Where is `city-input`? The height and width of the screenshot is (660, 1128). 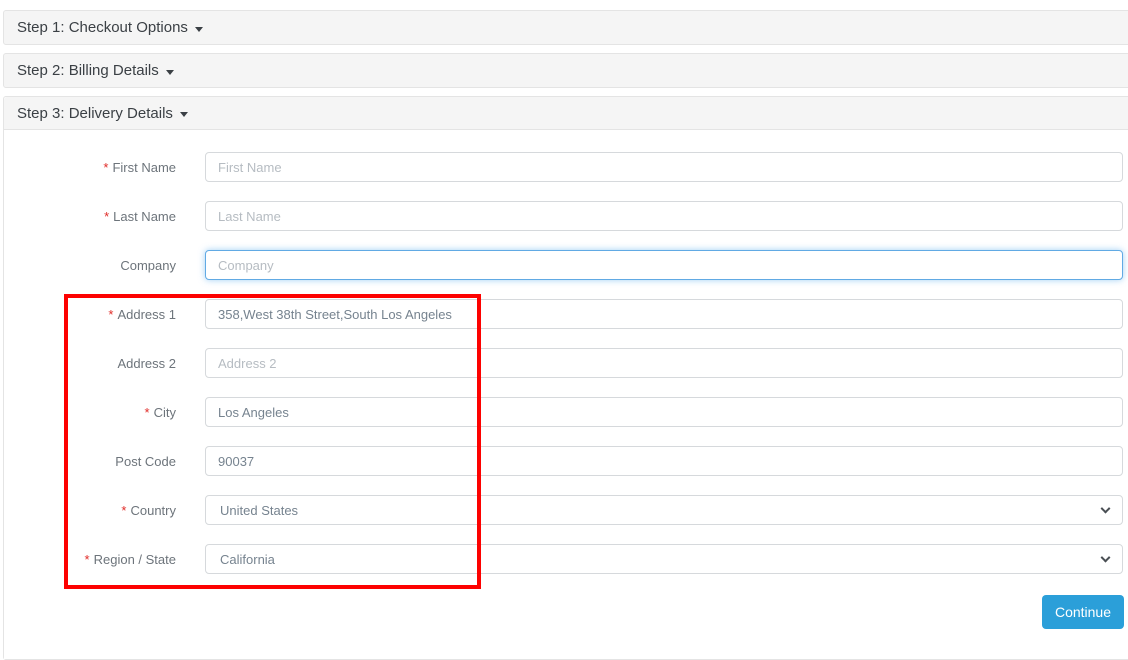
city-input is located at coordinates (664, 412).